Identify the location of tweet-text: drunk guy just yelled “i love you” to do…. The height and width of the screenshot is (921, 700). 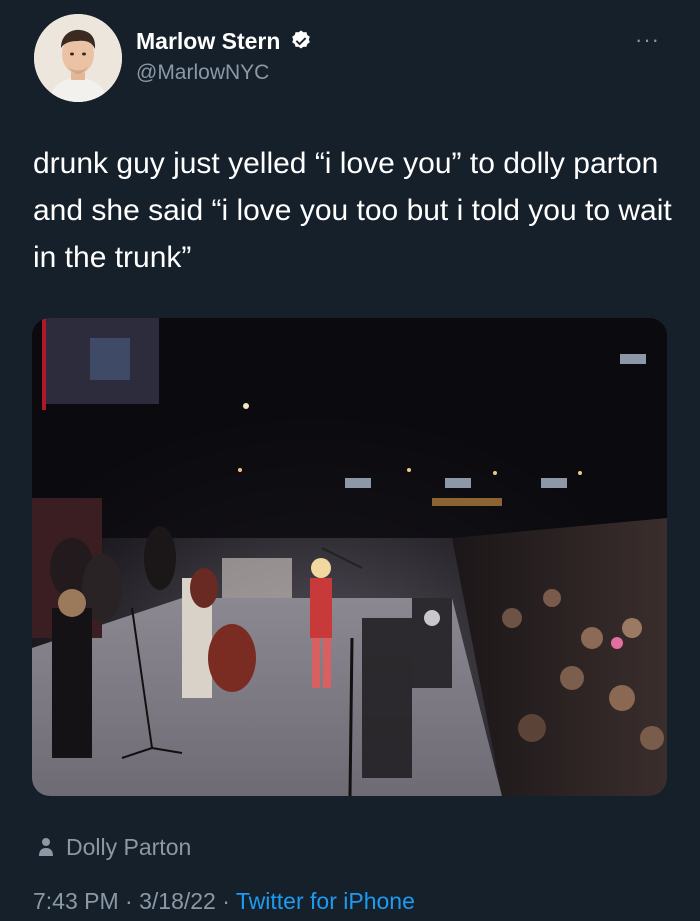
(352, 210).